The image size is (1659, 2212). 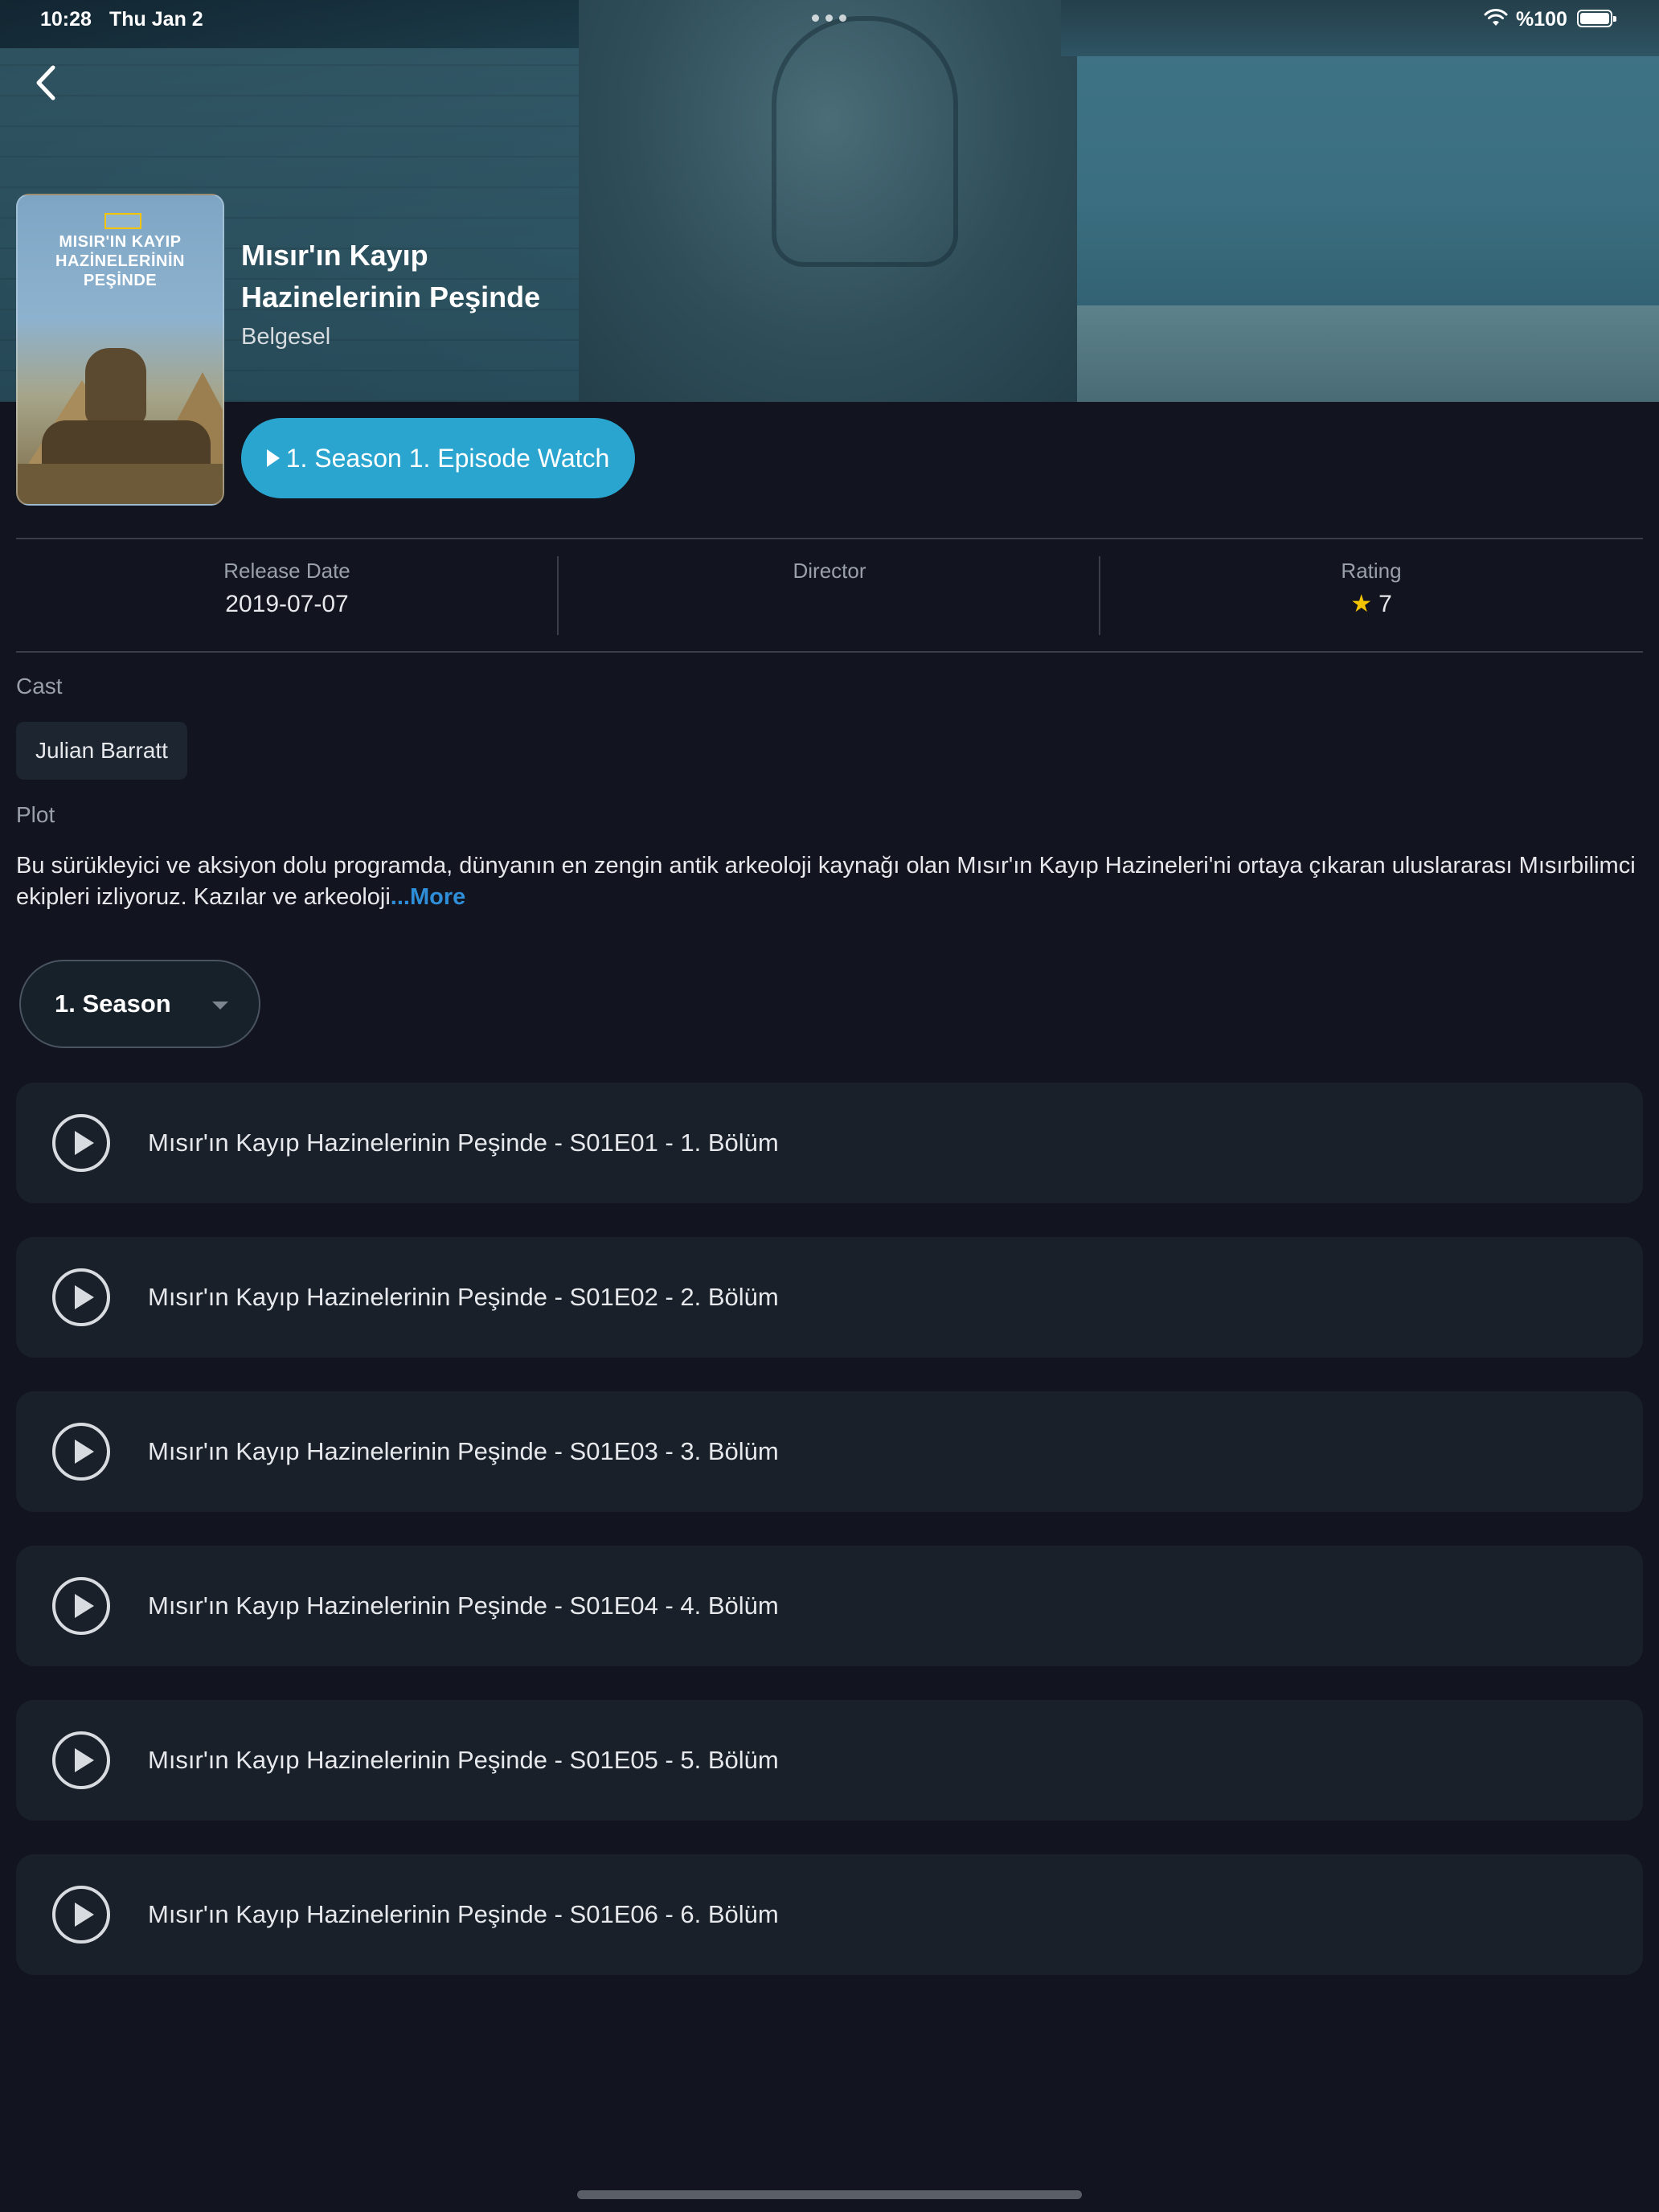 I want to click on status-bar: 10:28 Thu Jan 2 %100, so click(x=829, y=19).